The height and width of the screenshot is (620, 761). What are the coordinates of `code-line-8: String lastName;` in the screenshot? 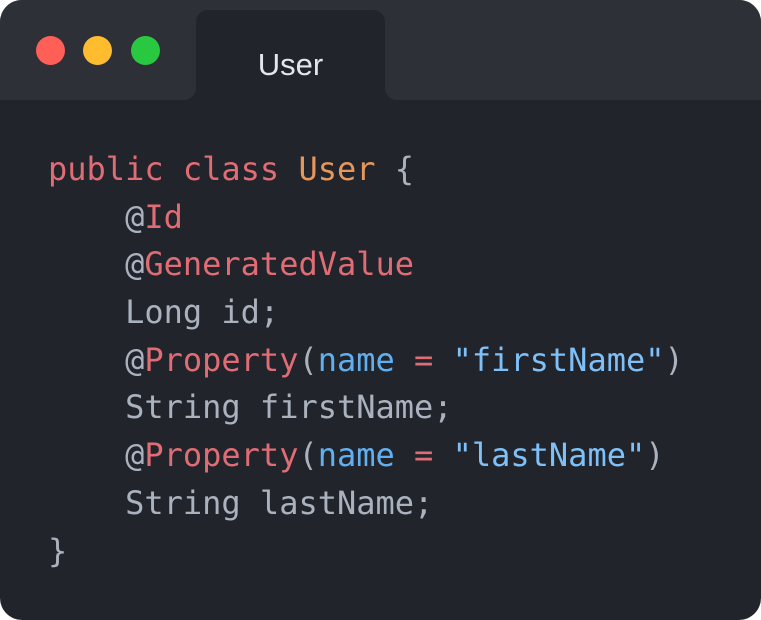 It's located at (366, 504).